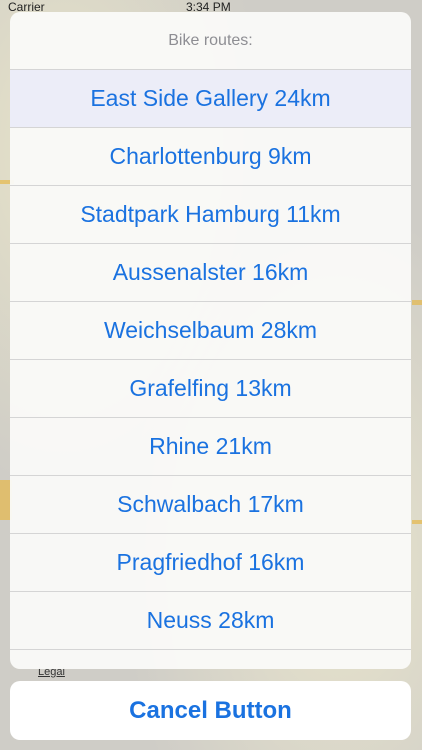 The height and width of the screenshot is (750, 422). Describe the element at coordinates (210, 157) in the screenshot. I see `route-option: Charlottenburg 9km` at that location.